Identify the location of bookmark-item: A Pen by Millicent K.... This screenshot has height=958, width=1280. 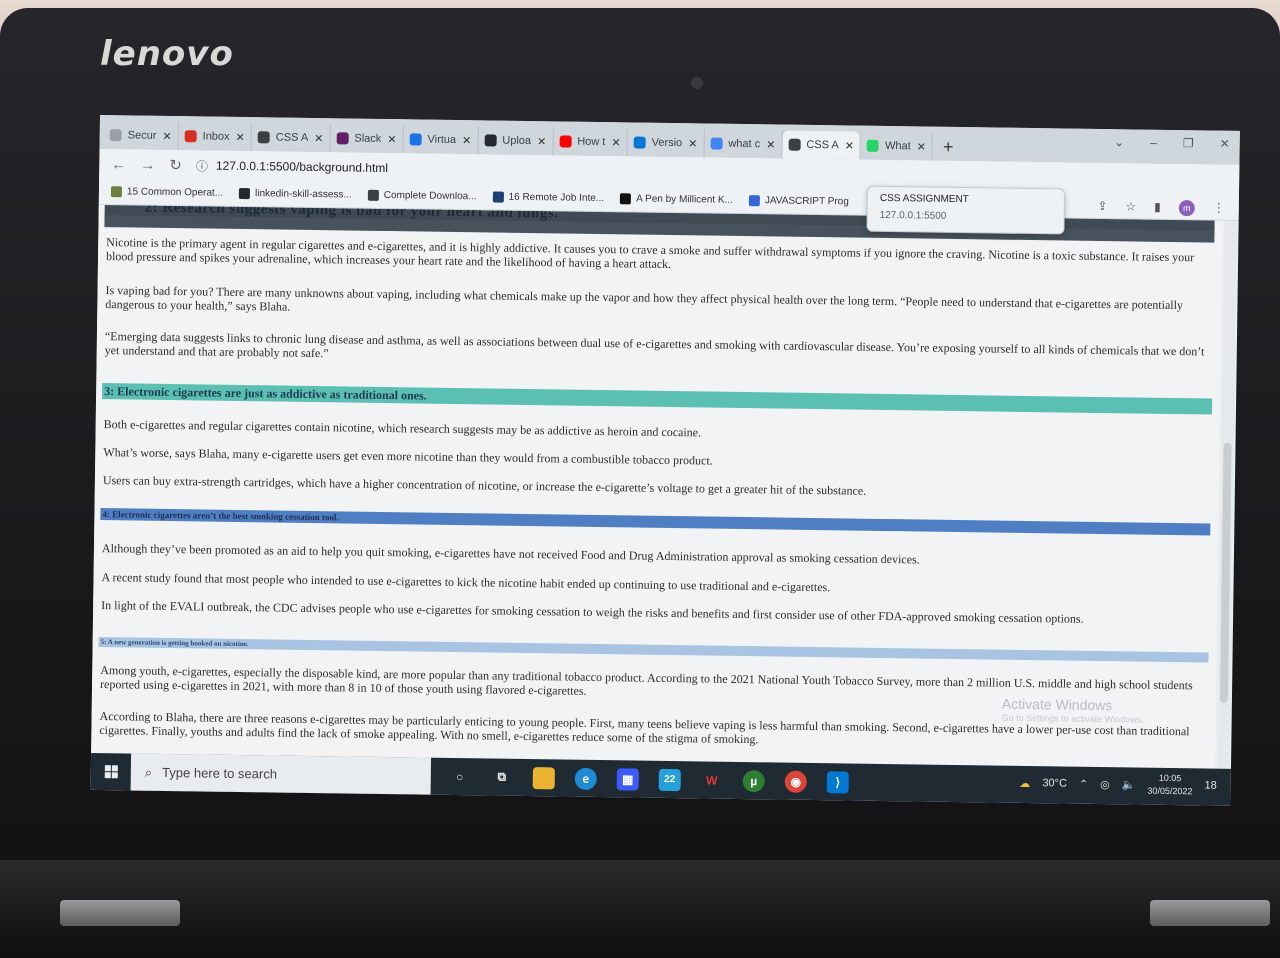
(676, 199).